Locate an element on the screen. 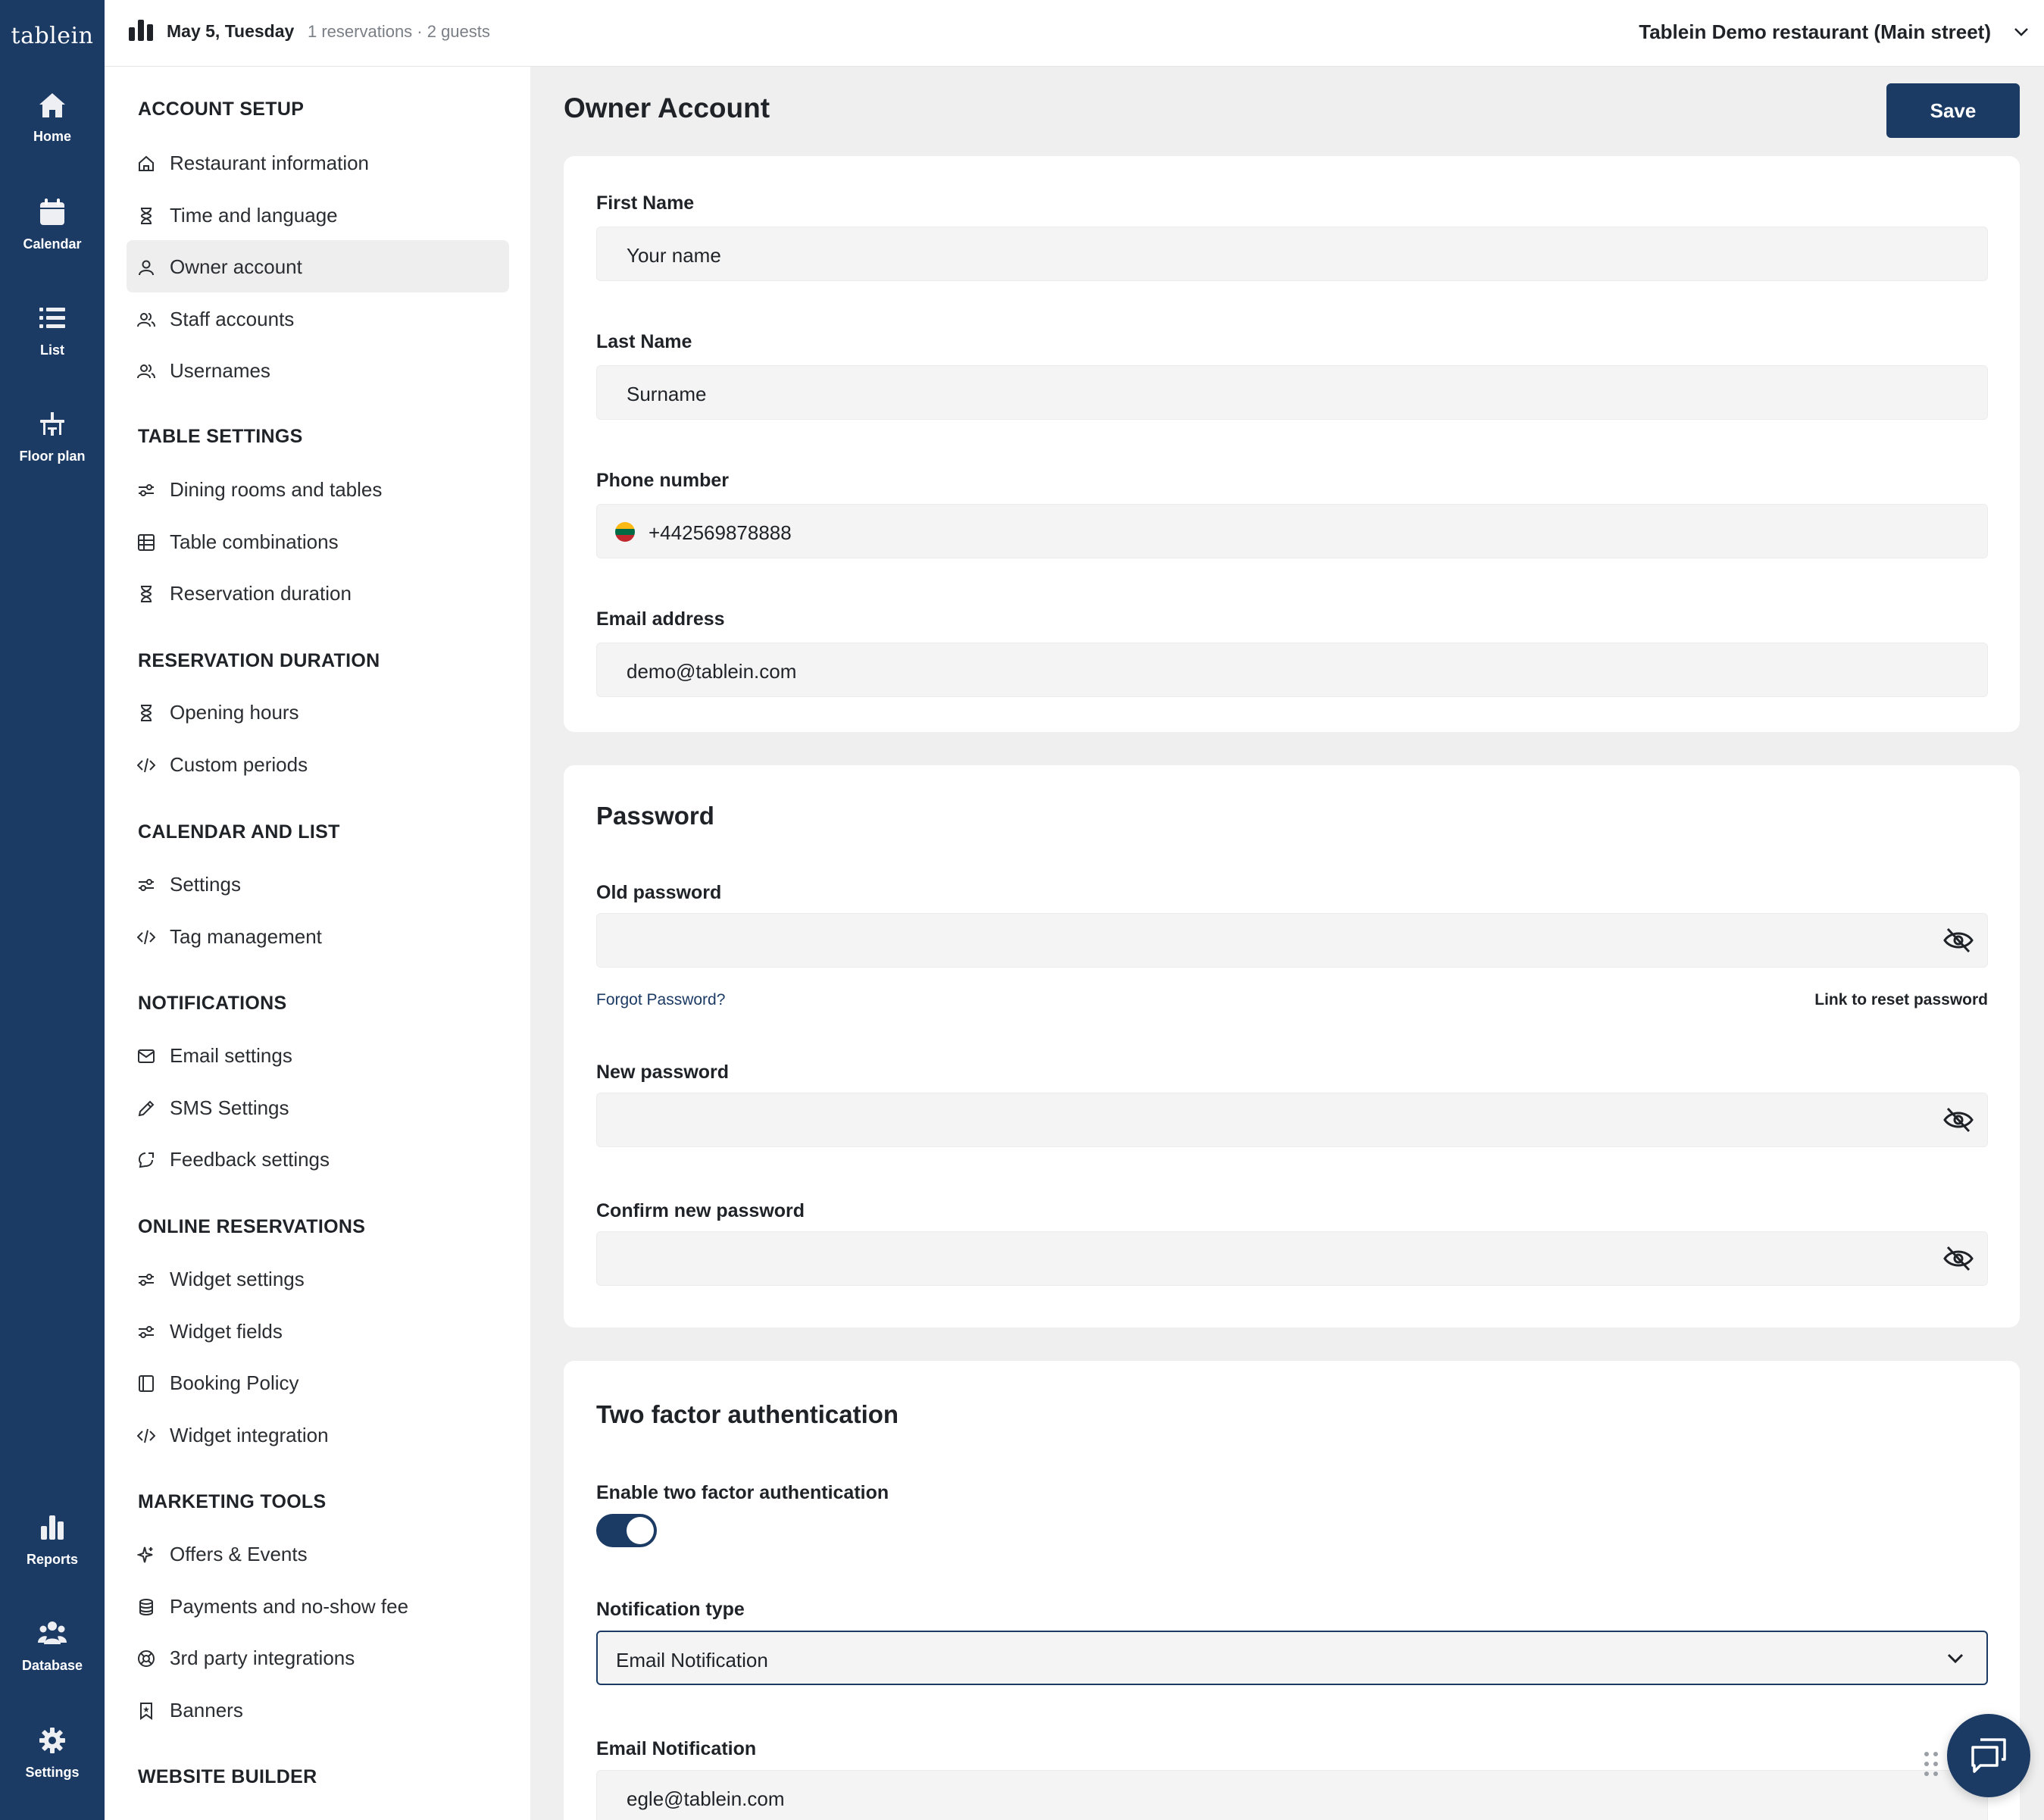  email-notification-field: egle@tablein.com is located at coordinates (1292, 1795).